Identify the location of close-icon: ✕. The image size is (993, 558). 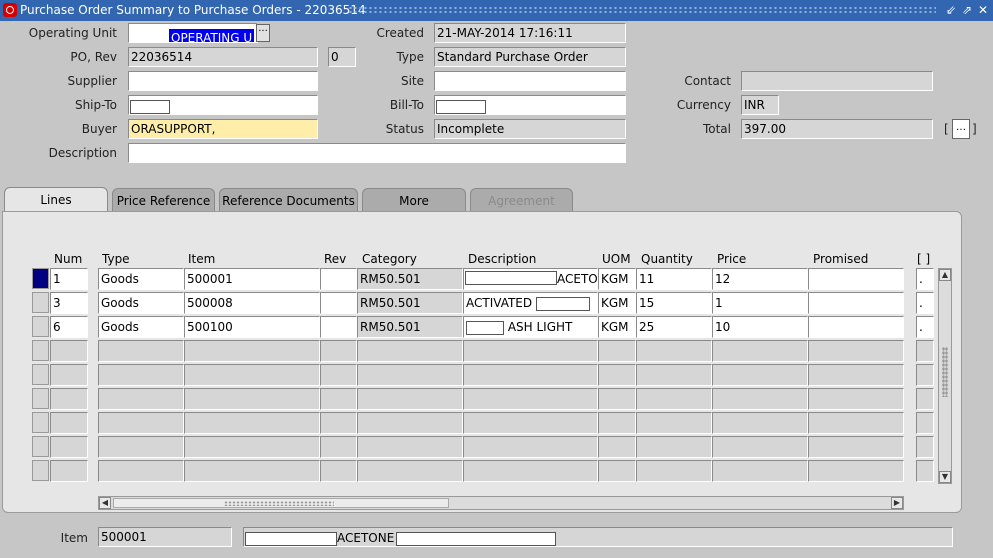
(983, 10).